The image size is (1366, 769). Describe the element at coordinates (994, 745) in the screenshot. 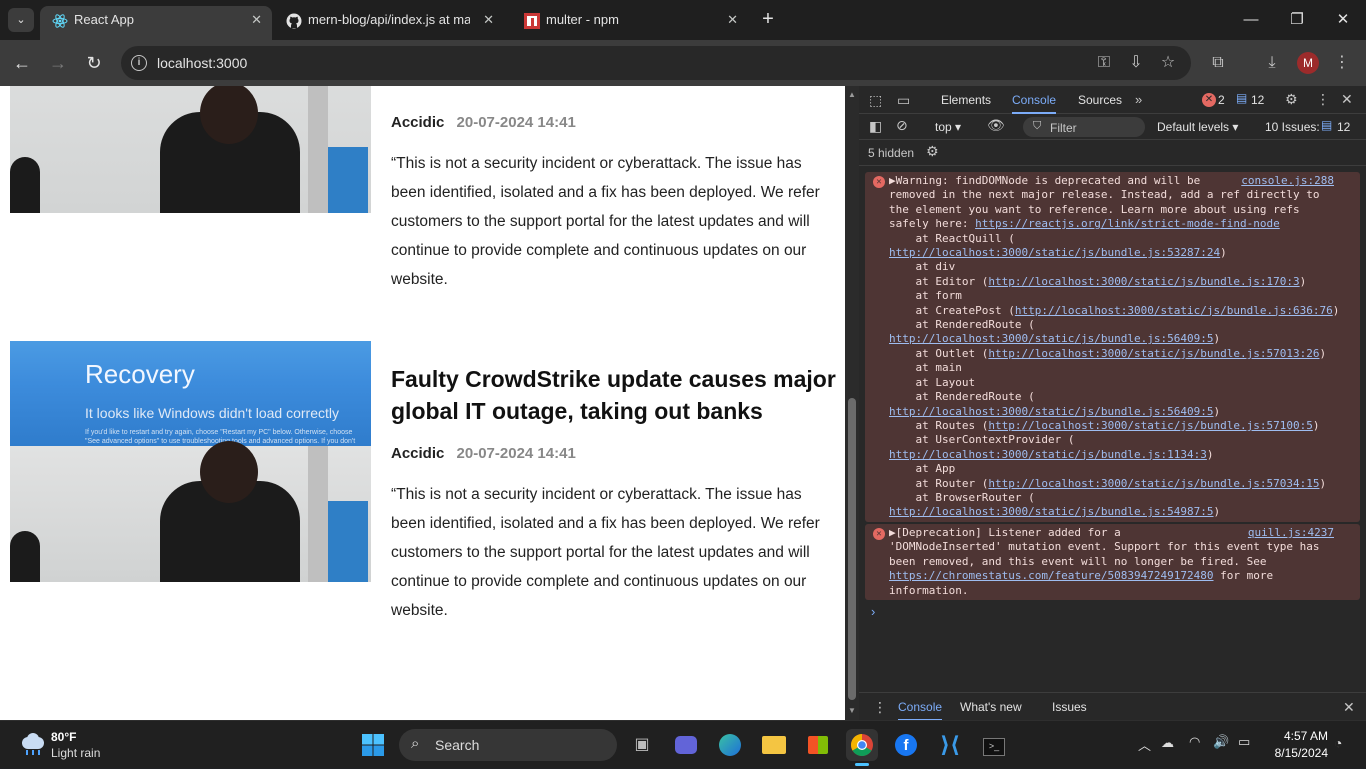

I see `terminal-icon: >_` at that location.